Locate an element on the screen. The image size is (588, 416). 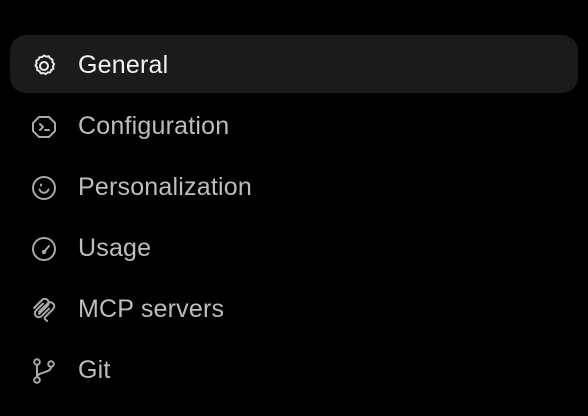
sidebar-item-mcp-servers: MCP servers is located at coordinates (294, 308).